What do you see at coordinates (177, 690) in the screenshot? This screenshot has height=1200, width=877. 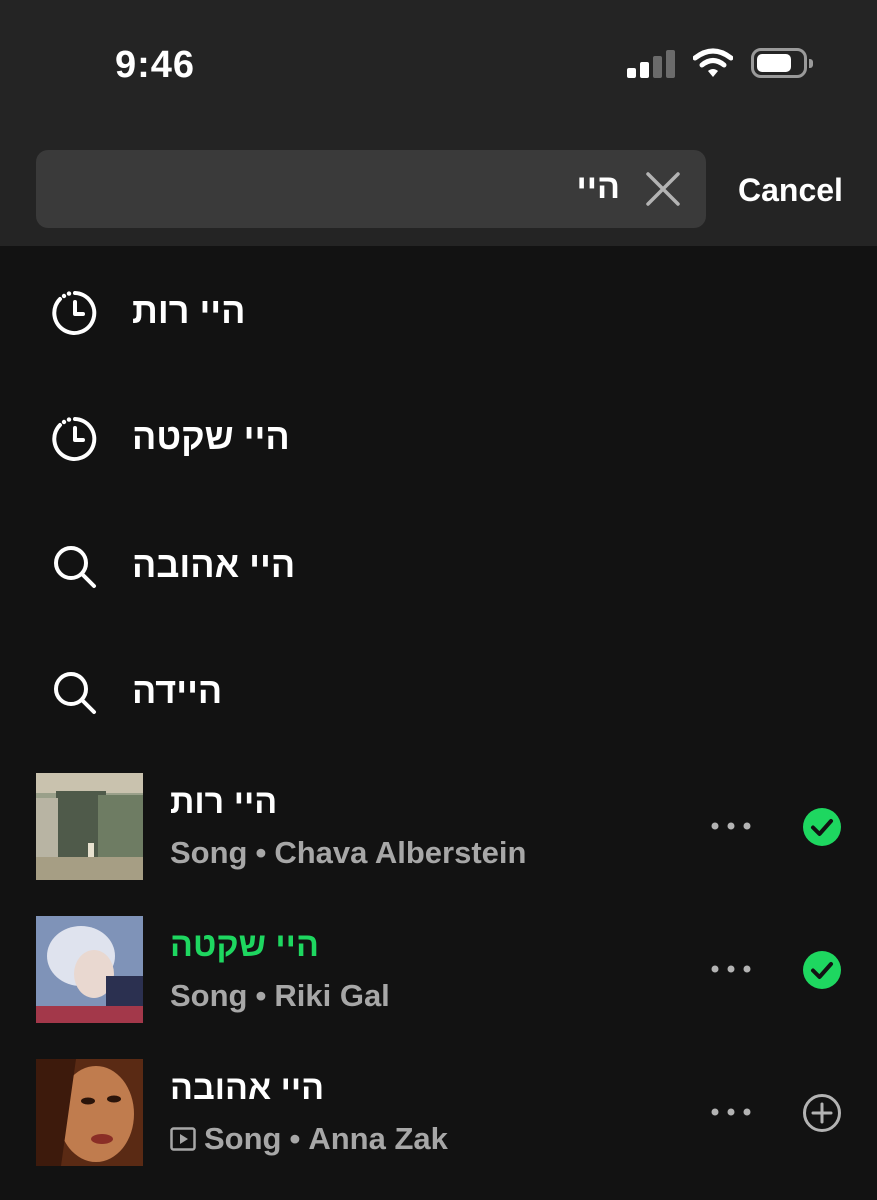 I see `suggestion-label: היידה` at bounding box center [177, 690].